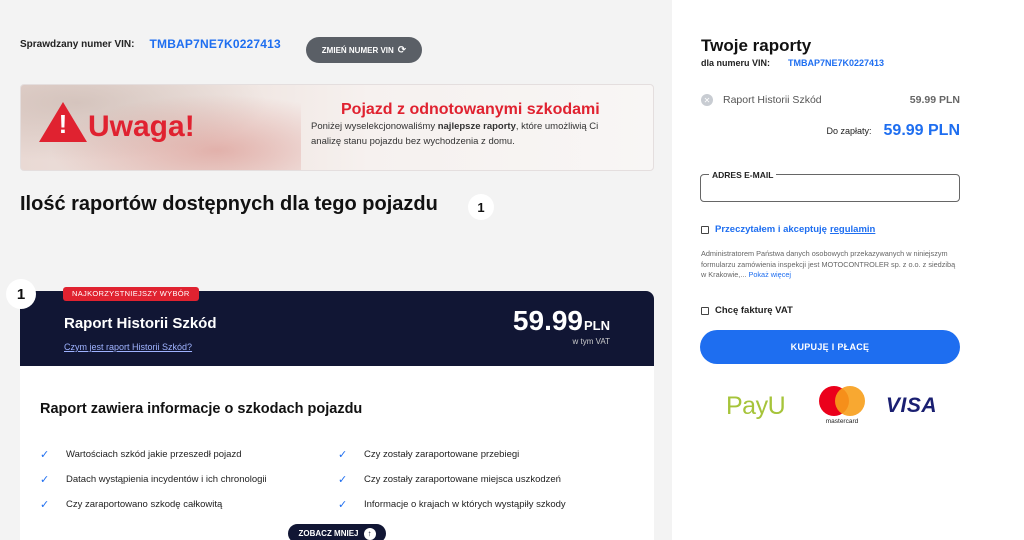 The height and width of the screenshot is (540, 1024). I want to click on refresh-icon: ⟳, so click(402, 50).